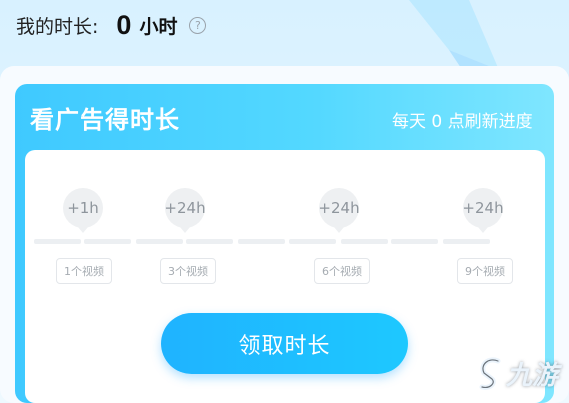  What do you see at coordinates (284, 343) in the screenshot?
I see `claim-duration-button: 领取时长` at bounding box center [284, 343].